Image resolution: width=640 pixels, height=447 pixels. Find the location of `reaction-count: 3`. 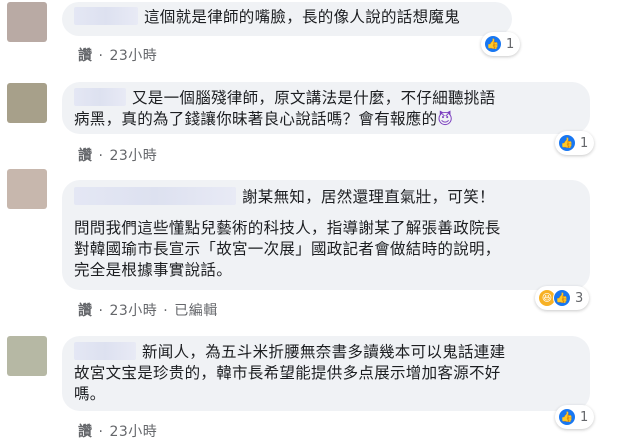

reaction-count: 3 is located at coordinates (579, 298).